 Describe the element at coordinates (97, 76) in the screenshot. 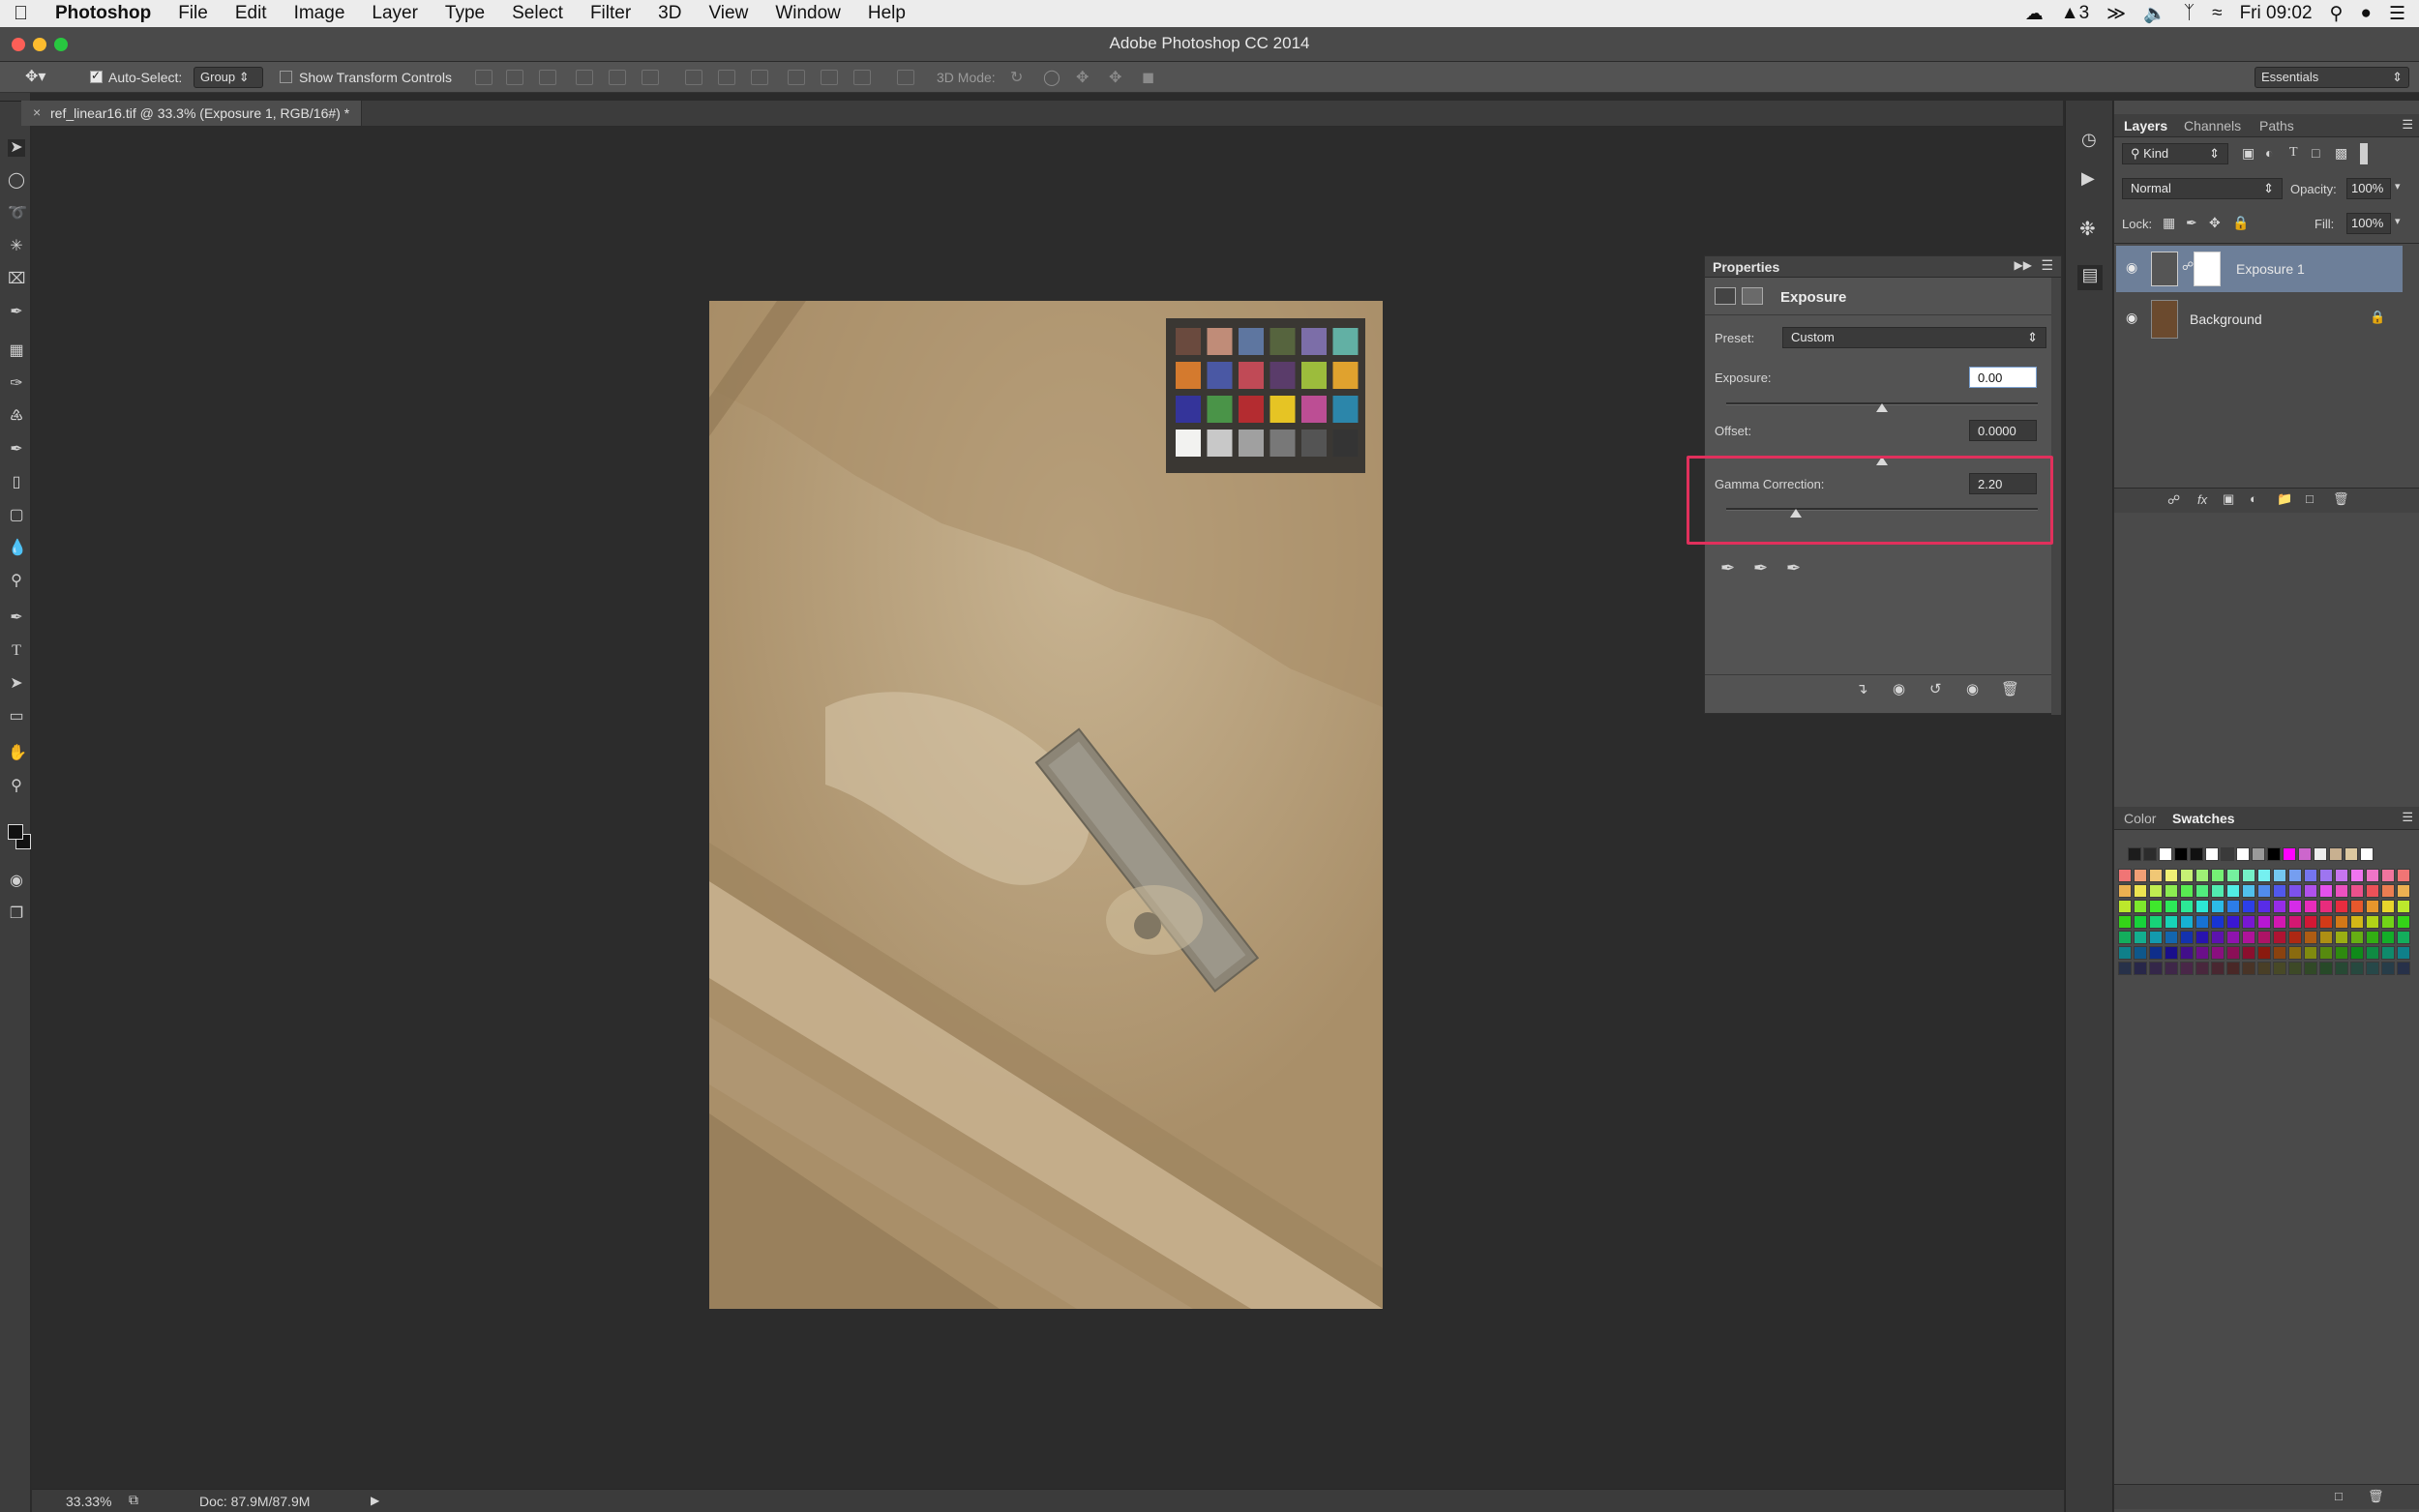

I see `auto-select-checkbox: ✓` at that location.